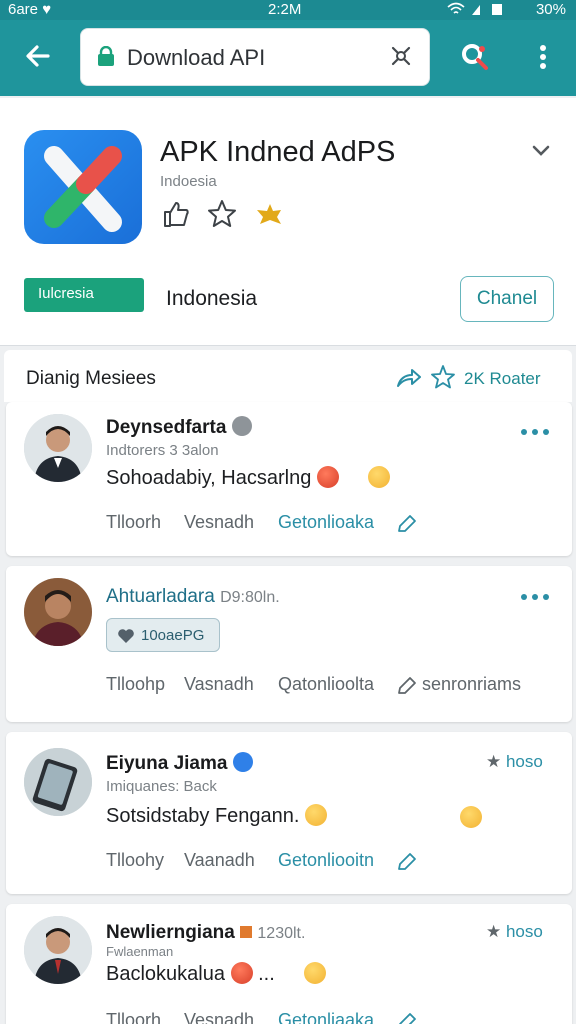  I want to click on overflow-menu-button, so click(543, 57).